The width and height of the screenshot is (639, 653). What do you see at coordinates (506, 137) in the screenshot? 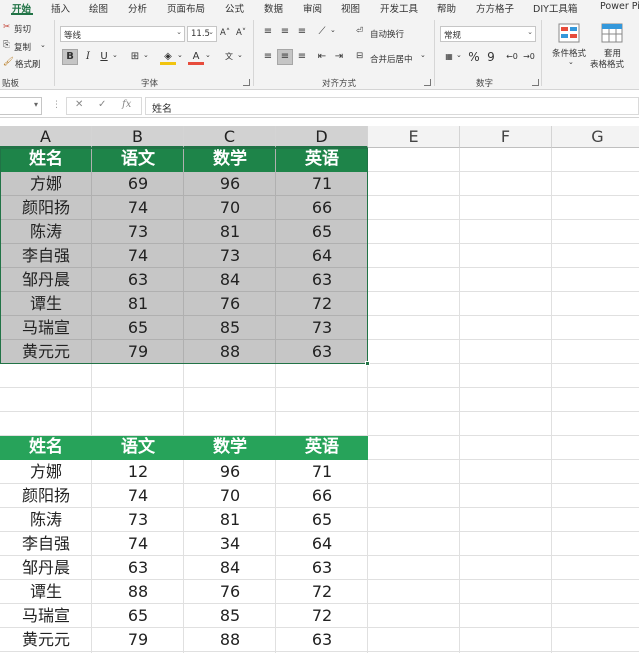
I see `column-header-f: F` at bounding box center [506, 137].